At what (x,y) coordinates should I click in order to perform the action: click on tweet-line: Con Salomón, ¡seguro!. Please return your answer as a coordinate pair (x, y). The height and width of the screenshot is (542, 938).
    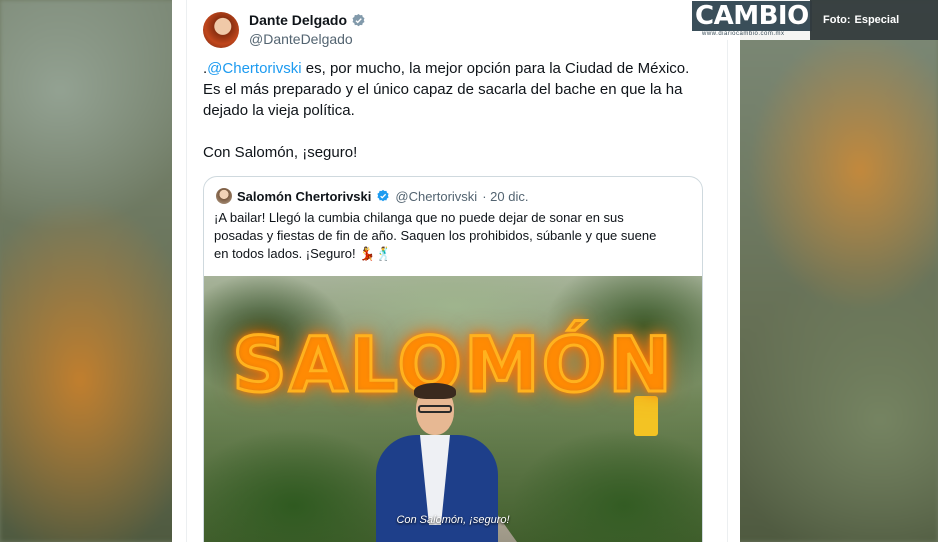
    Looking at the image, I should click on (280, 152).